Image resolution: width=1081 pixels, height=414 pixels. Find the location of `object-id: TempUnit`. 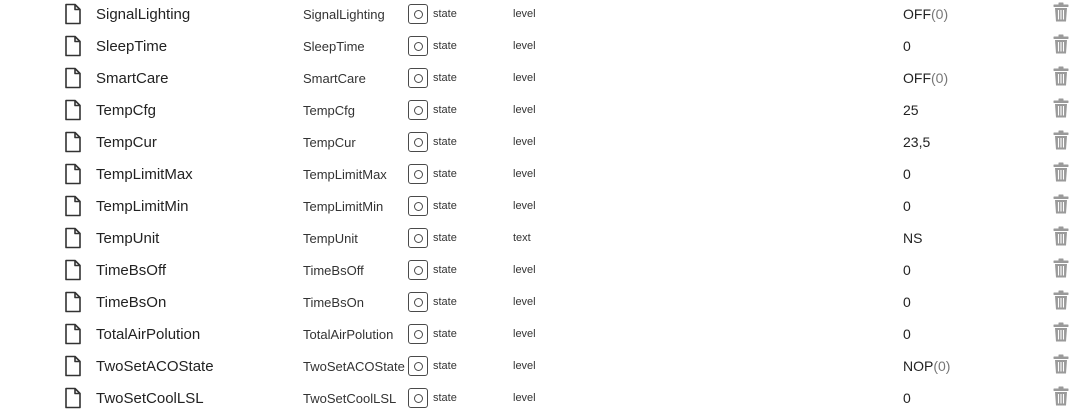

object-id: TempUnit is located at coordinates (330, 238).